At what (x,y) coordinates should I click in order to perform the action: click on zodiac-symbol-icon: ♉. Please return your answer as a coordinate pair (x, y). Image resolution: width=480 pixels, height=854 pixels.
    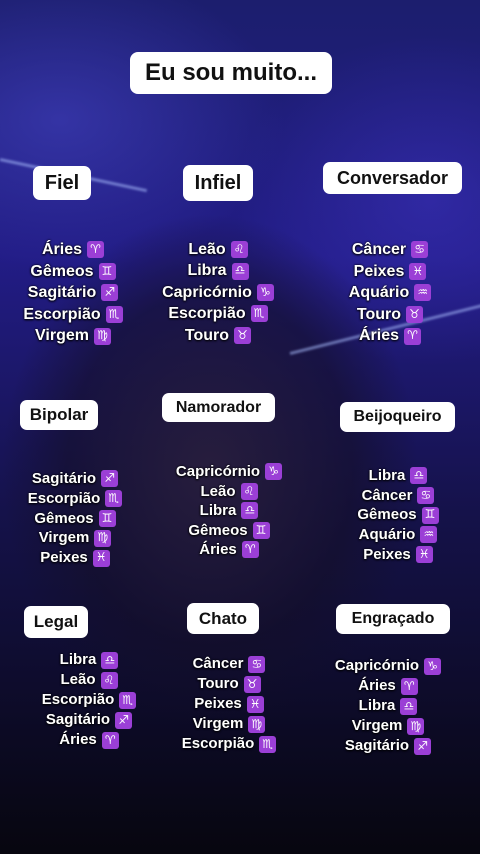
    Looking at the image, I should click on (243, 335).